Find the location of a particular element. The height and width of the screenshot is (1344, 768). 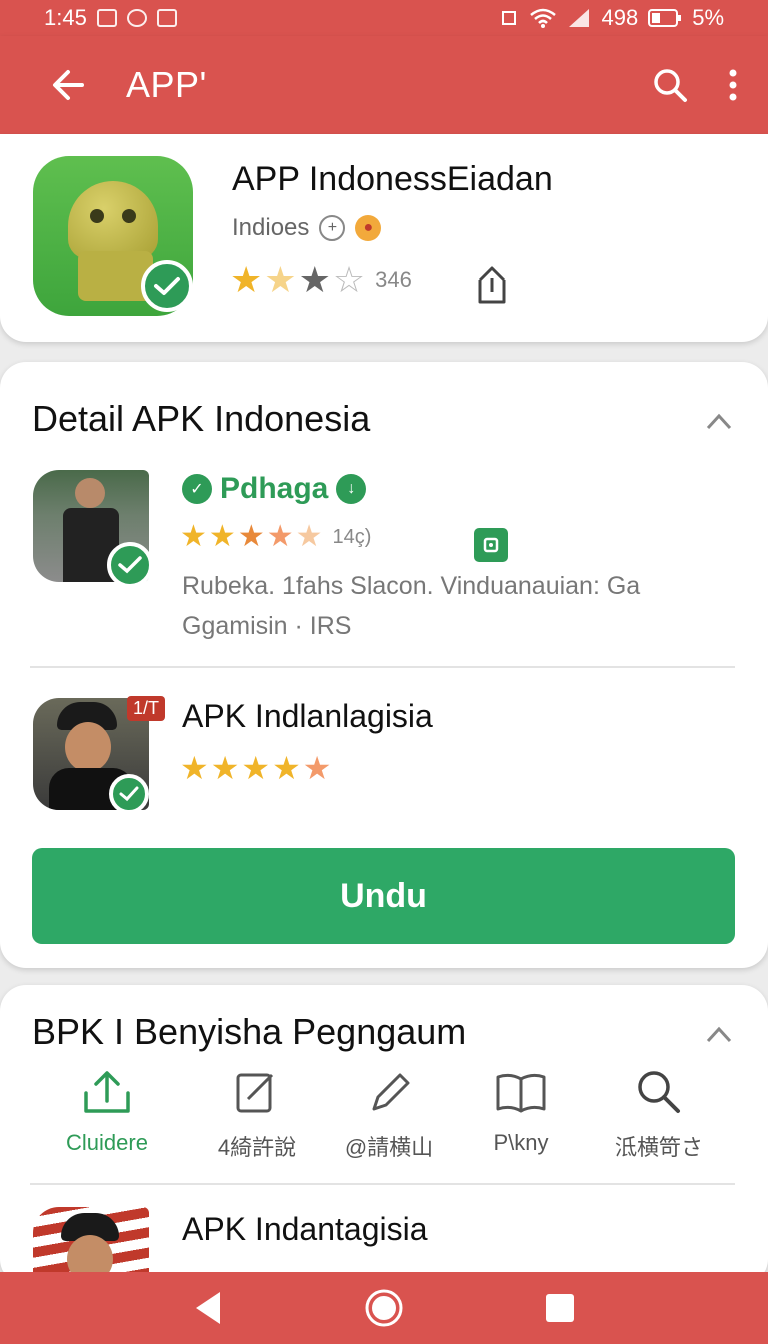

triangle-back-icon is located at coordinates (208, 1308).